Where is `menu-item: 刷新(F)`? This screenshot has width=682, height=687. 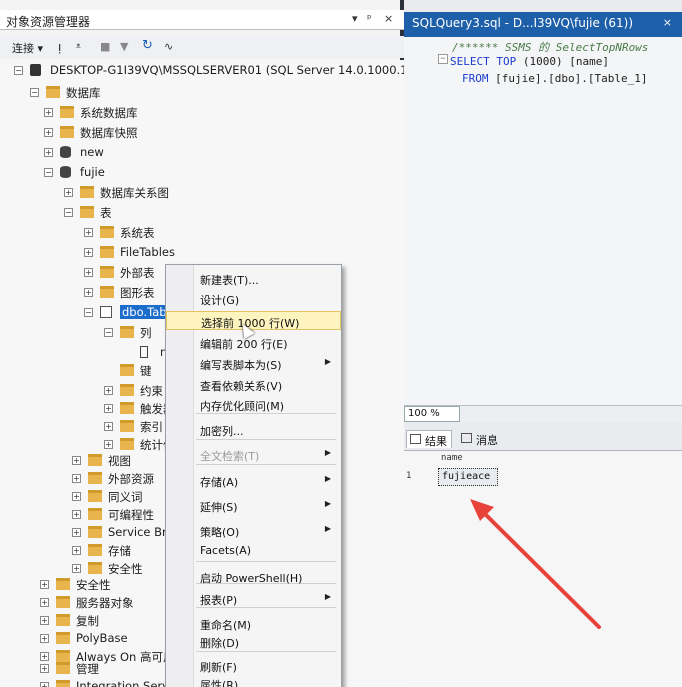
menu-item: 刷新(F) is located at coordinates (253, 665).